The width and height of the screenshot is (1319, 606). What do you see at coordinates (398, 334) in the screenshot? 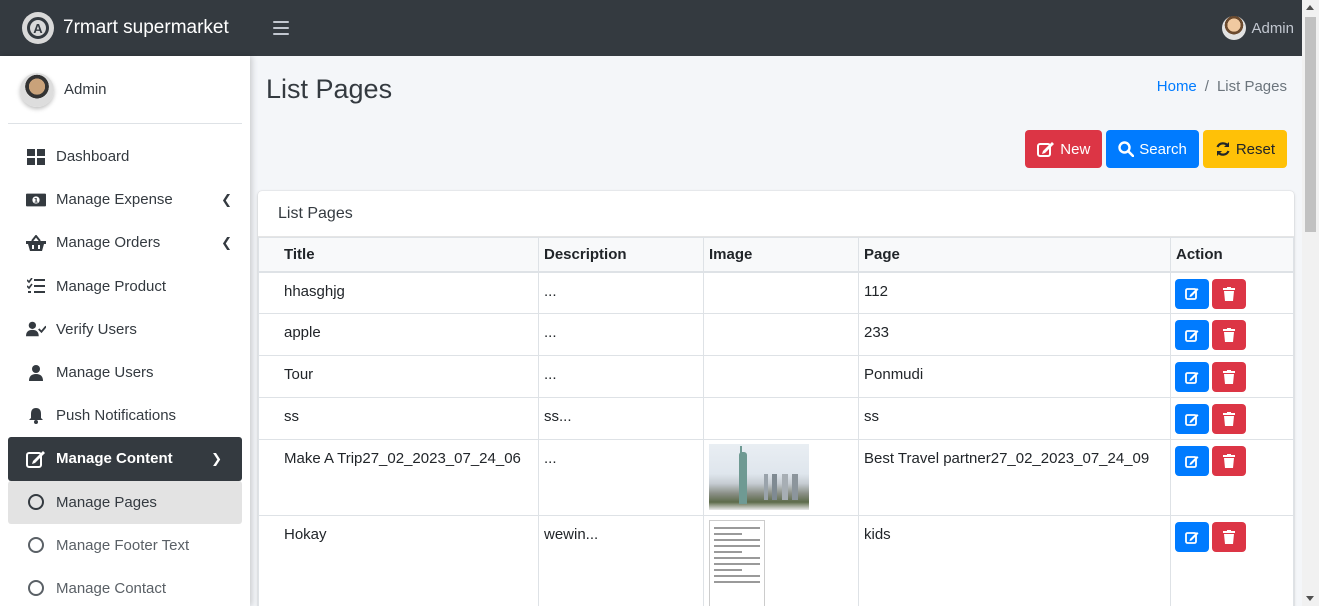
I see `cell-title: apple` at bounding box center [398, 334].